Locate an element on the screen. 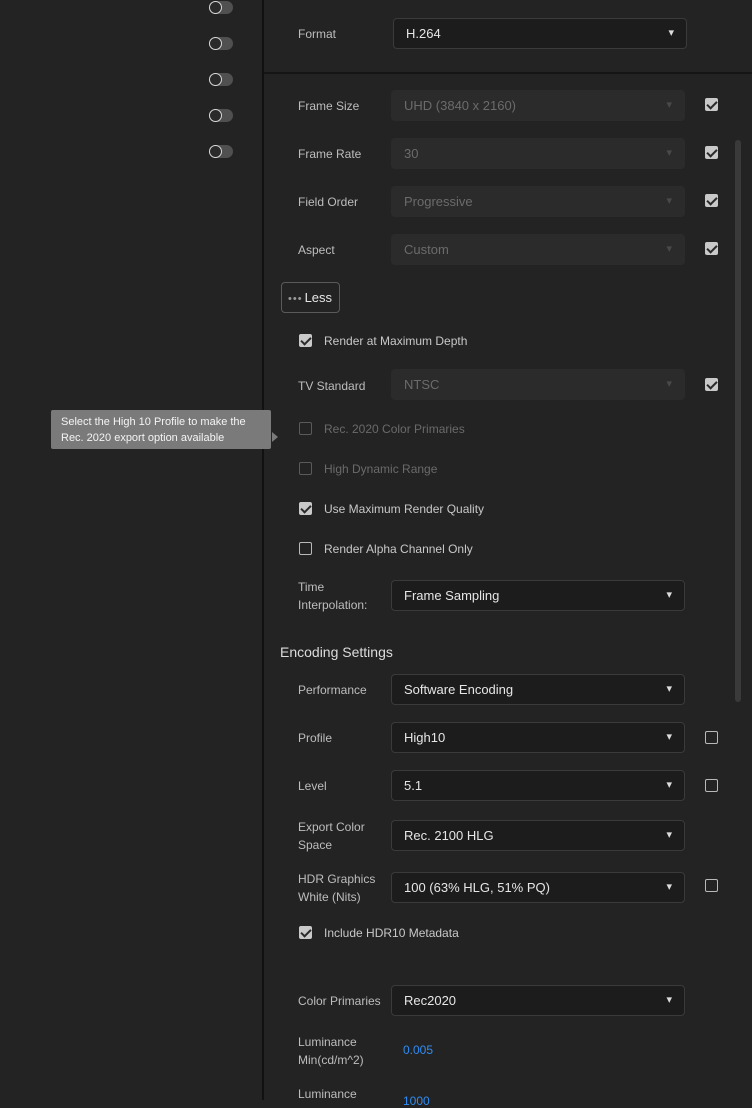  performance-label: Performance is located at coordinates (332, 690).